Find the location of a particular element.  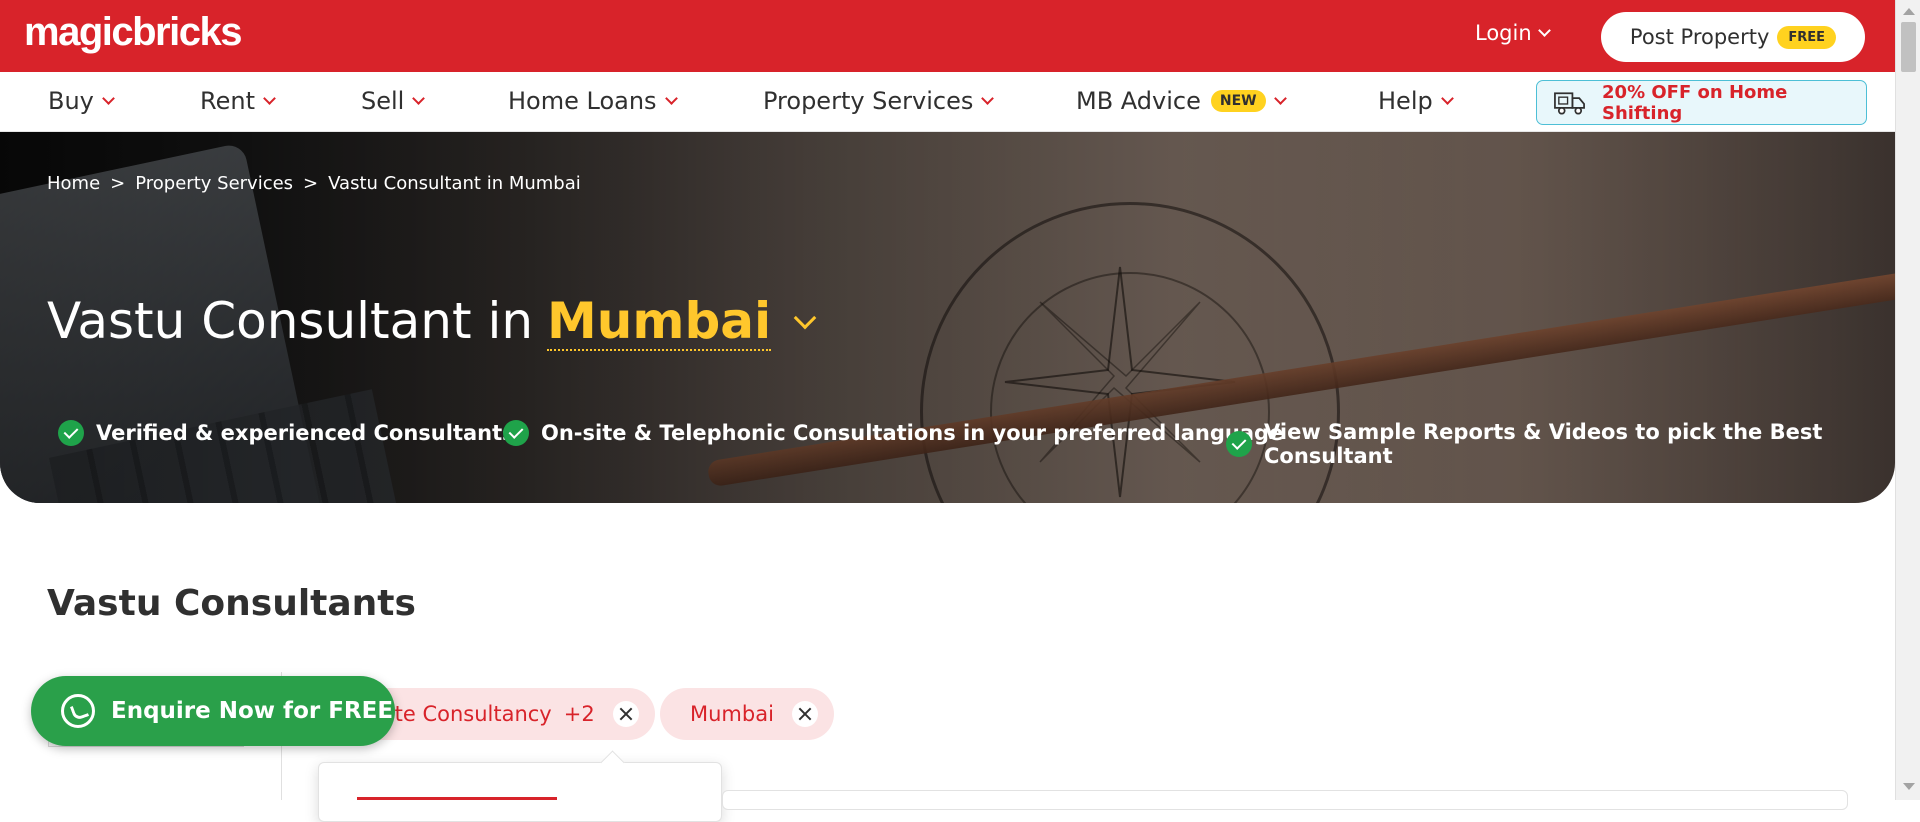

nav-item-help: Help is located at coordinates (1416, 101).